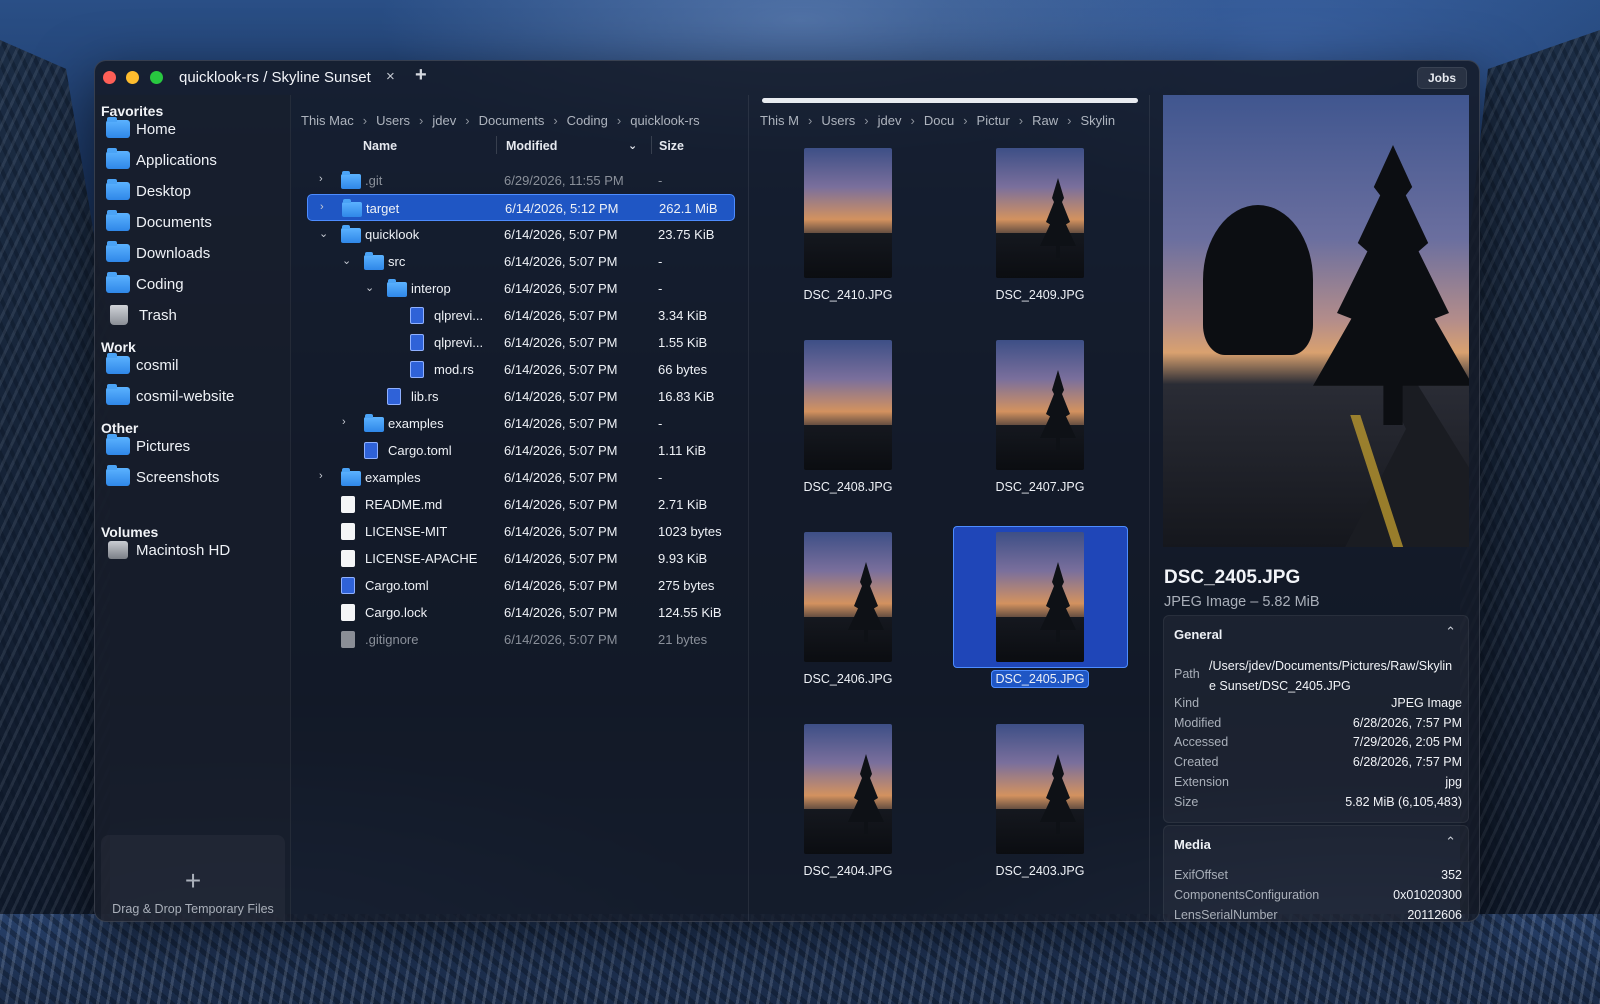  What do you see at coordinates (848, 679) in the screenshot?
I see `thumbnail-label: DSC_2406.JPG` at bounding box center [848, 679].